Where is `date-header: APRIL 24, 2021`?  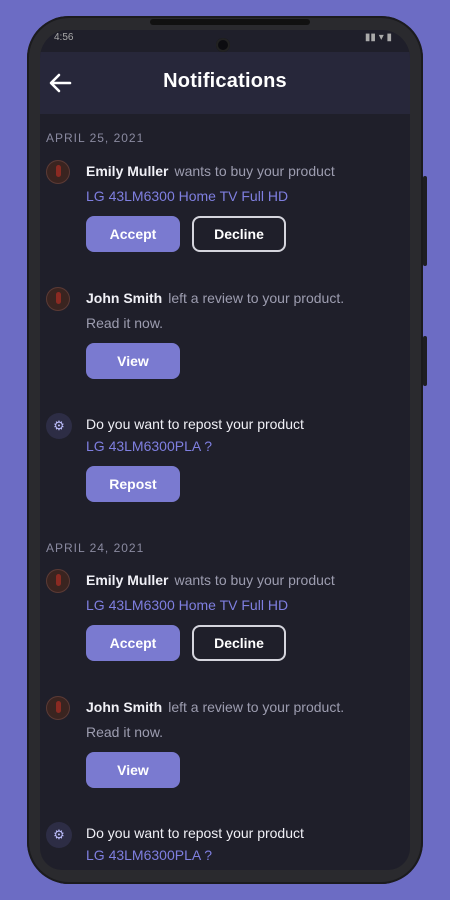 date-header: APRIL 24, 2021 is located at coordinates (95, 548).